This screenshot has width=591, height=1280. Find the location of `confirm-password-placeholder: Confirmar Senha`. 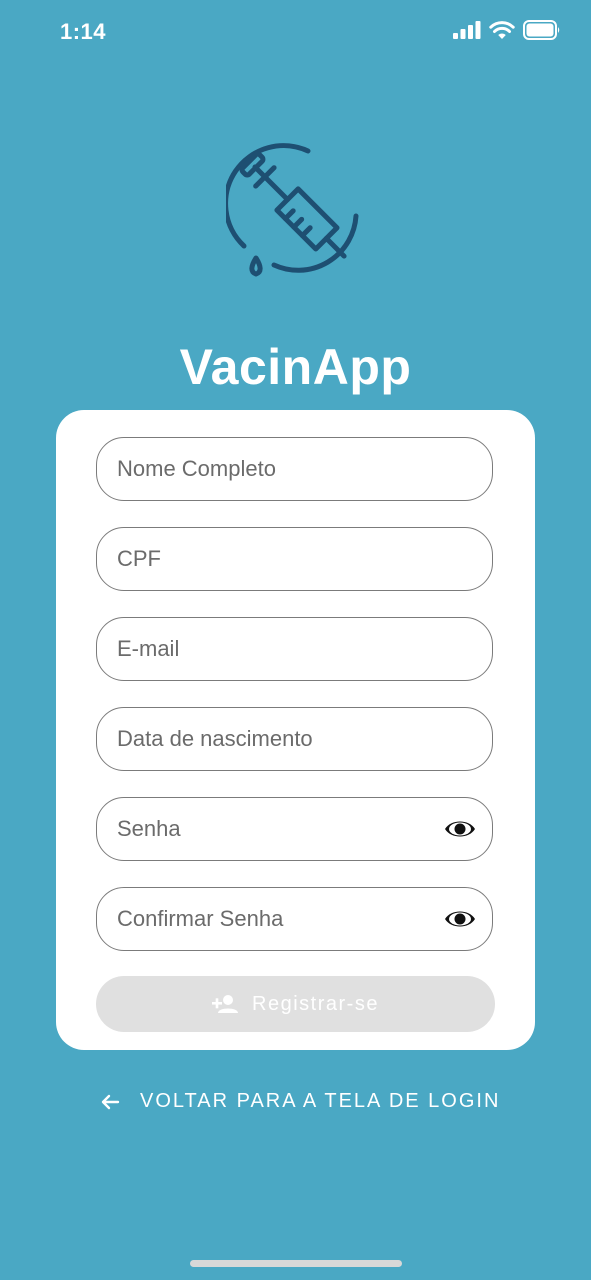

confirm-password-placeholder: Confirmar Senha is located at coordinates (200, 918).